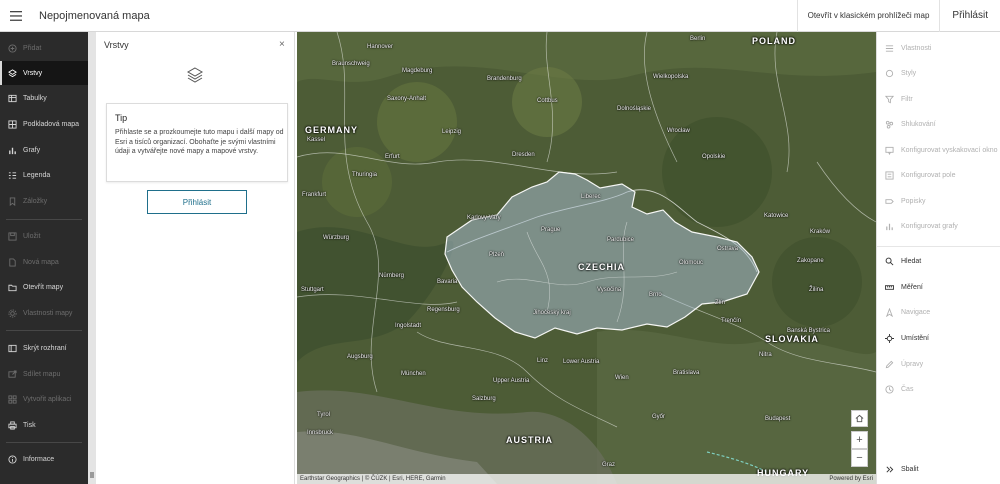 The height and width of the screenshot is (484, 1000). I want to click on hide-ui-icon, so click(12, 348).